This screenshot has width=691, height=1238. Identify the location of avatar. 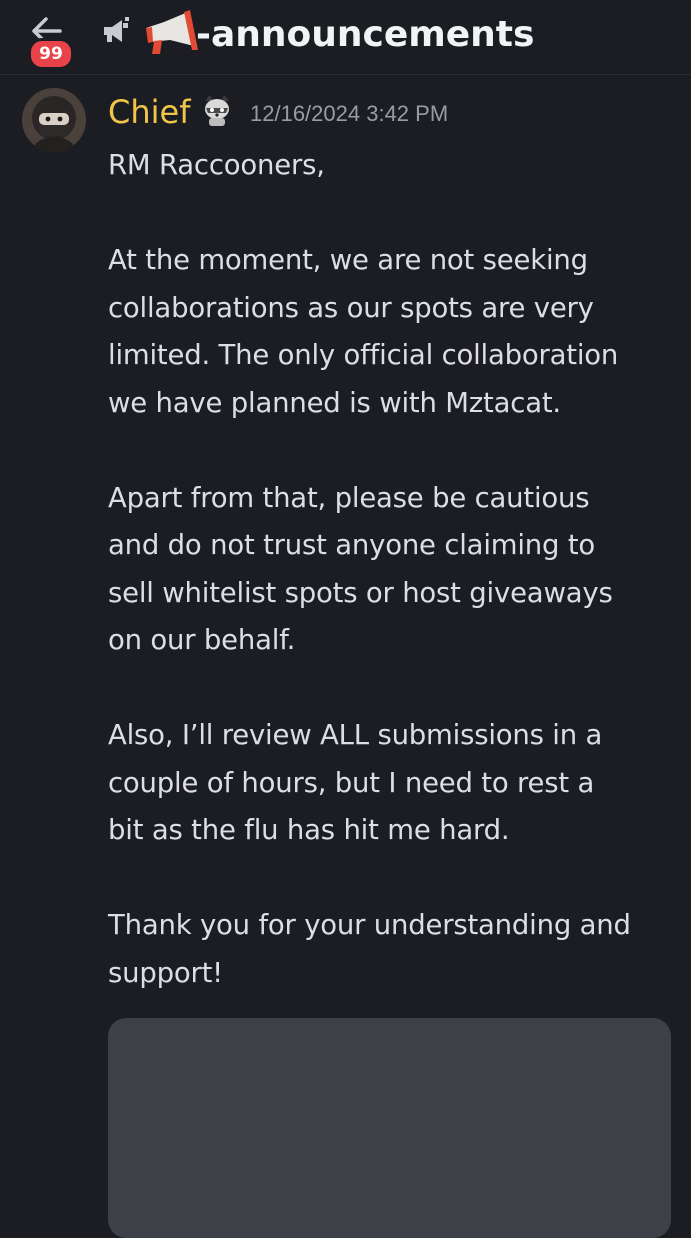
(54, 120).